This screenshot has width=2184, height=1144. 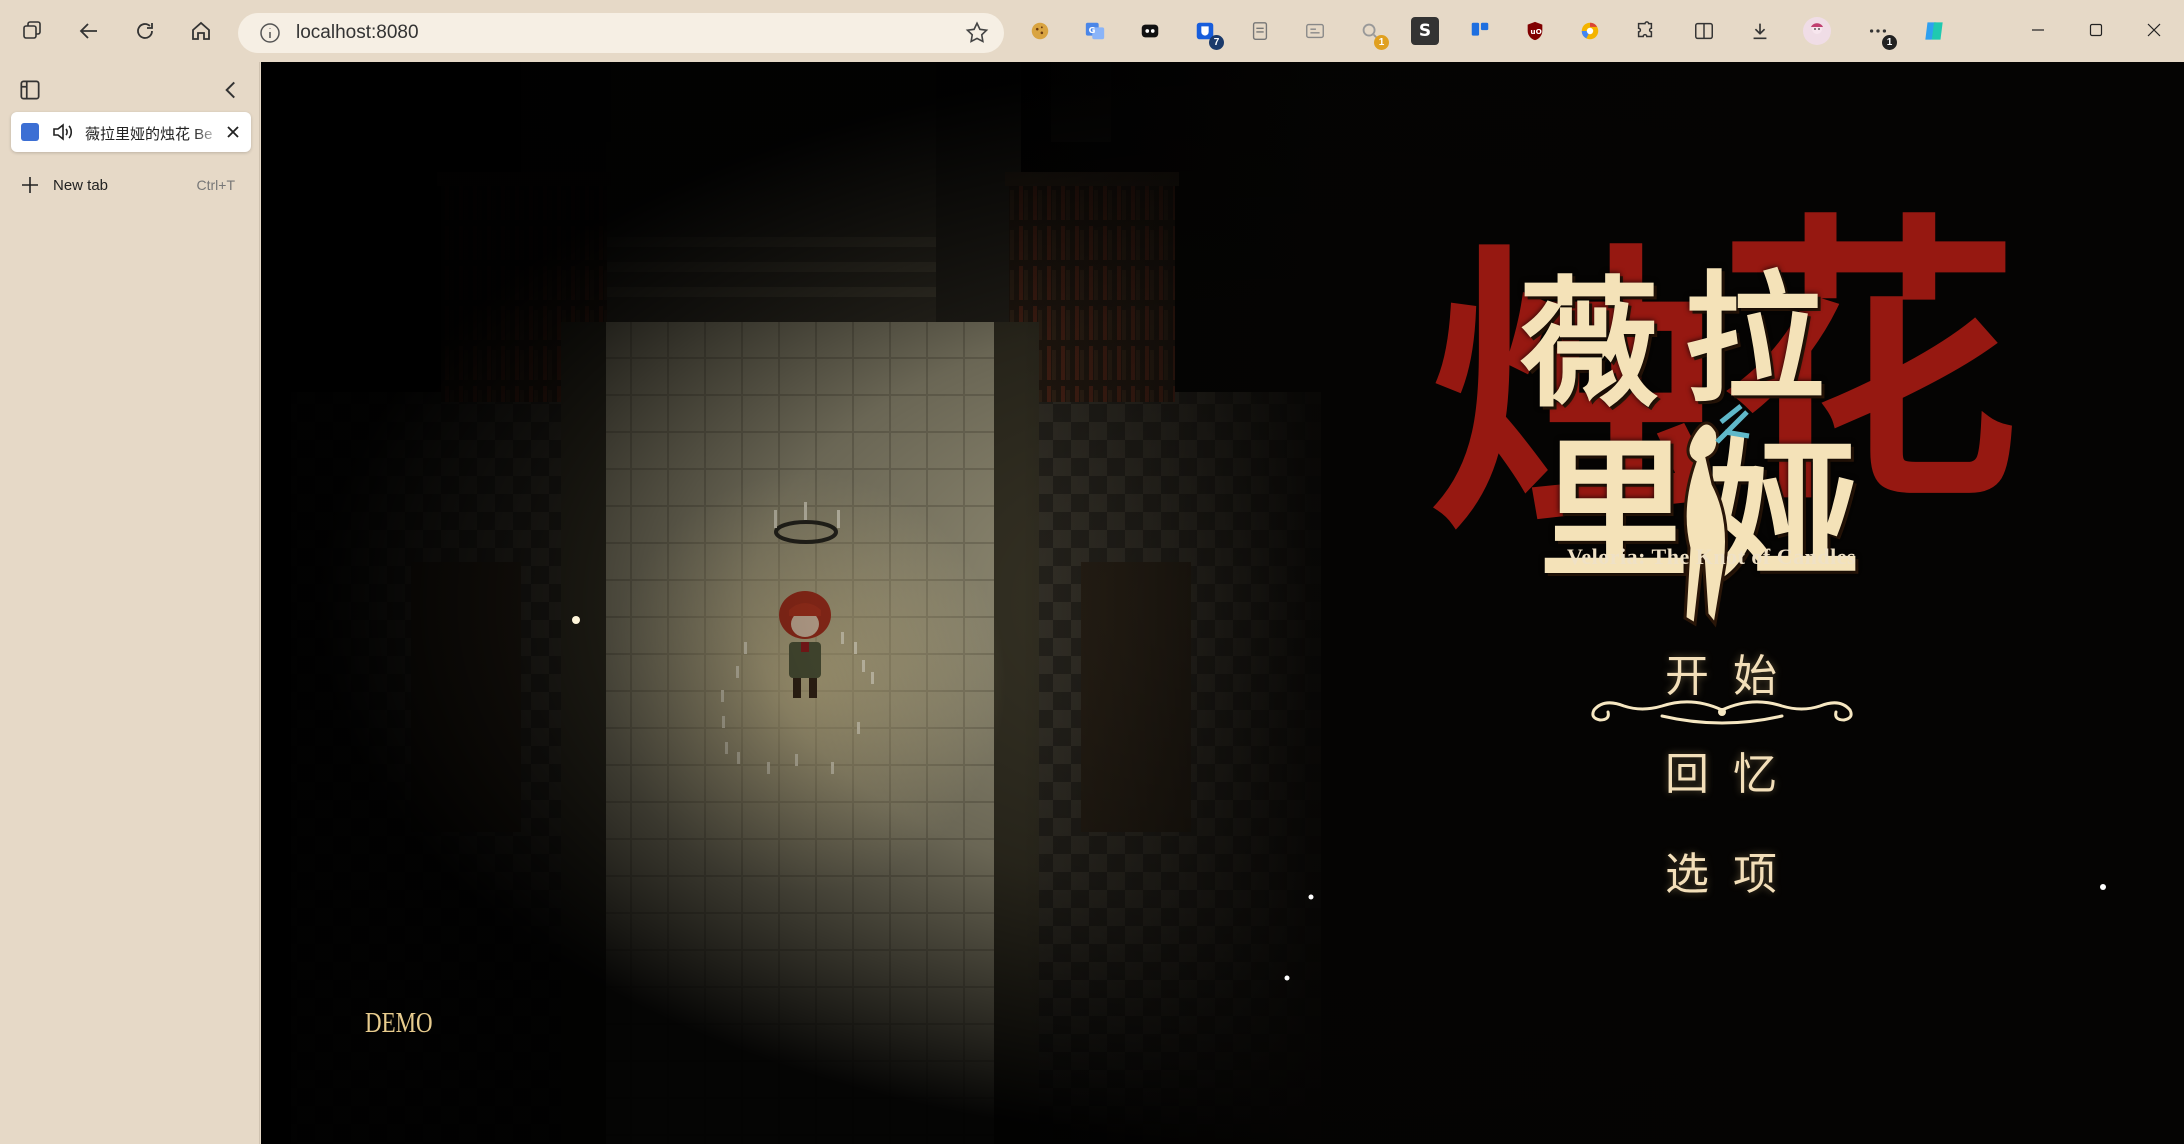 What do you see at coordinates (131, 185) in the screenshot?
I see `new-tab-button: New tab Ctrl+T` at bounding box center [131, 185].